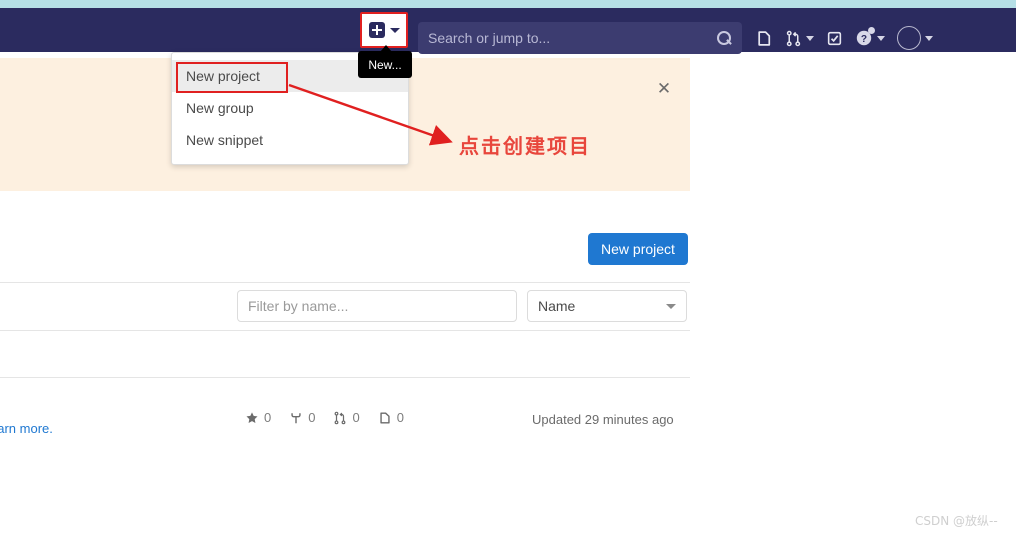 The height and width of the screenshot is (538, 1016). What do you see at coordinates (312, 417) in the screenshot?
I see `stat-forks-value: 0` at bounding box center [312, 417].